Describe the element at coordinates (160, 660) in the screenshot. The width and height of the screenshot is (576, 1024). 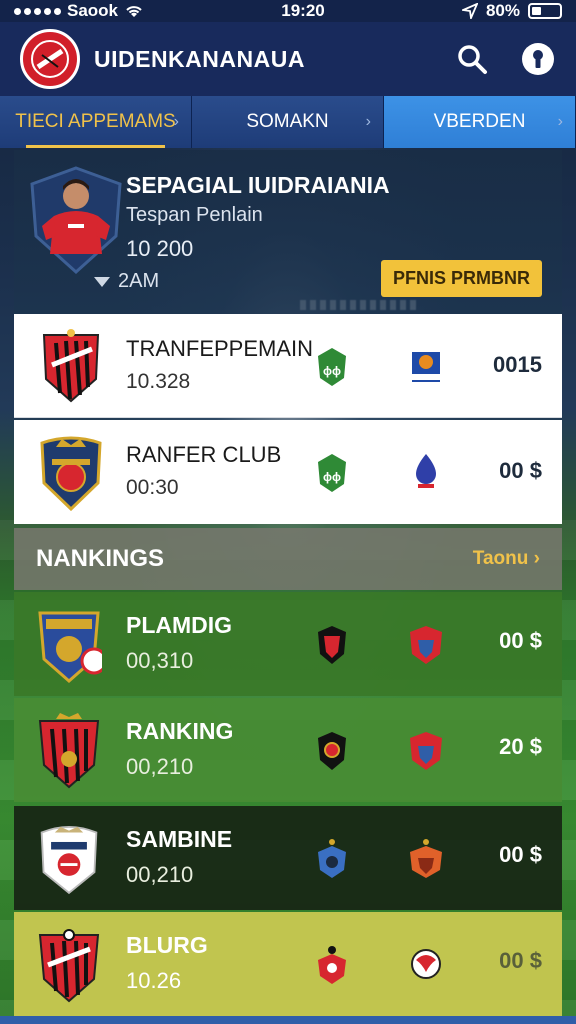
I see `ranking-number: 00,310` at that location.